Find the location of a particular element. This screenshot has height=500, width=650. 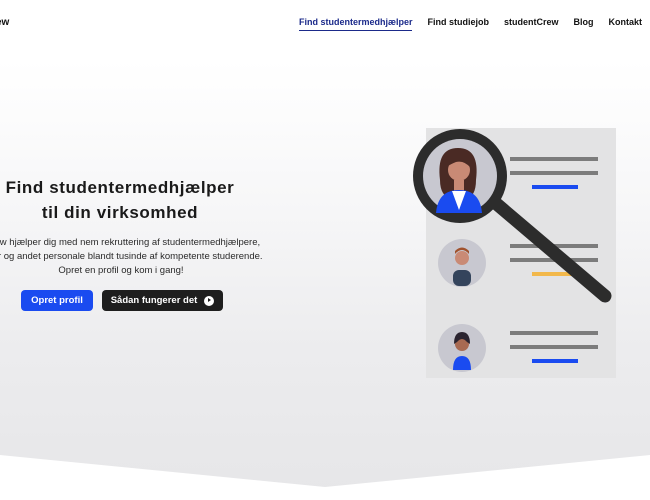

create-profile-button-label: Opret profil is located at coordinates (57, 300).